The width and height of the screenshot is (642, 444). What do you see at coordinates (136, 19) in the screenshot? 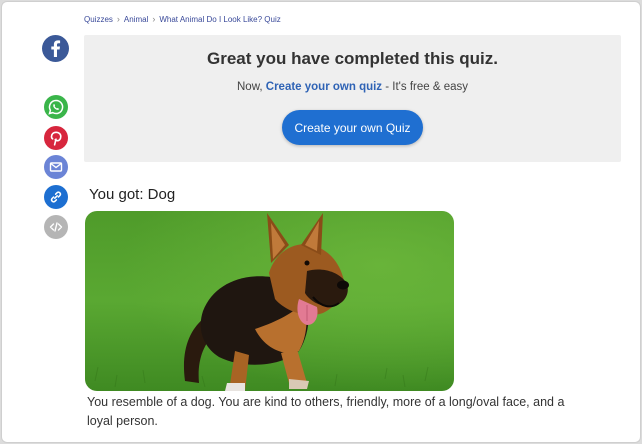
I see `breadcrumb-item-animal: Animal` at bounding box center [136, 19].